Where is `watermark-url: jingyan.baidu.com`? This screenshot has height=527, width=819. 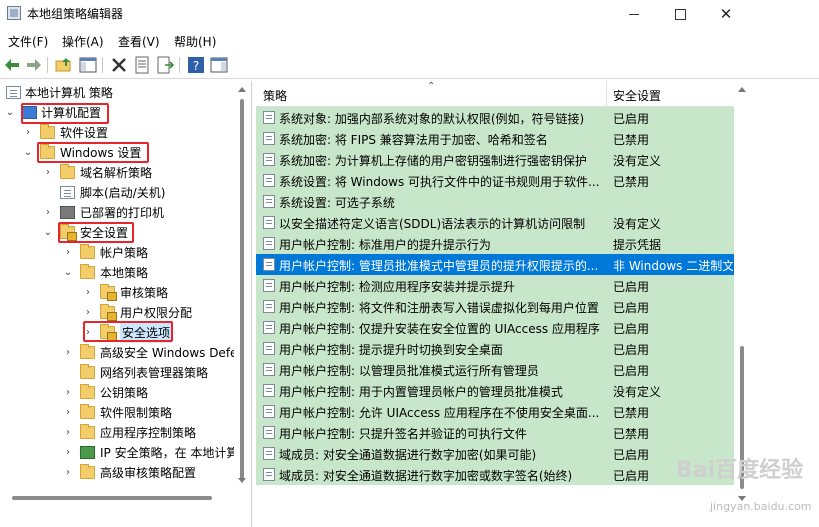
watermark-url: jingyan.baidu.com is located at coordinates (761, 506).